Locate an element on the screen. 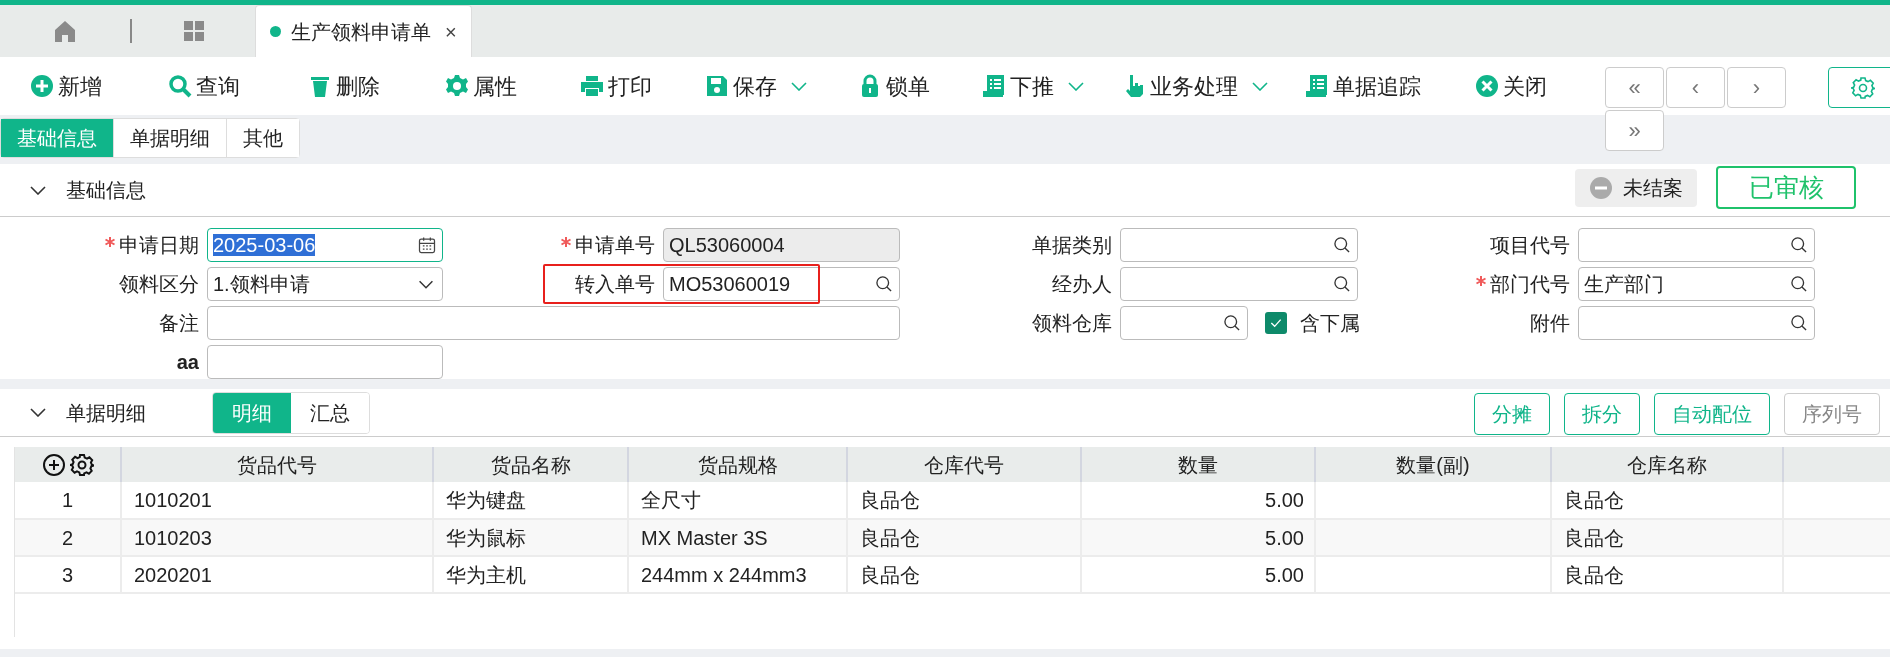 The width and height of the screenshot is (1890, 657). column-header: 货品代号 is located at coordinates (277, 464).